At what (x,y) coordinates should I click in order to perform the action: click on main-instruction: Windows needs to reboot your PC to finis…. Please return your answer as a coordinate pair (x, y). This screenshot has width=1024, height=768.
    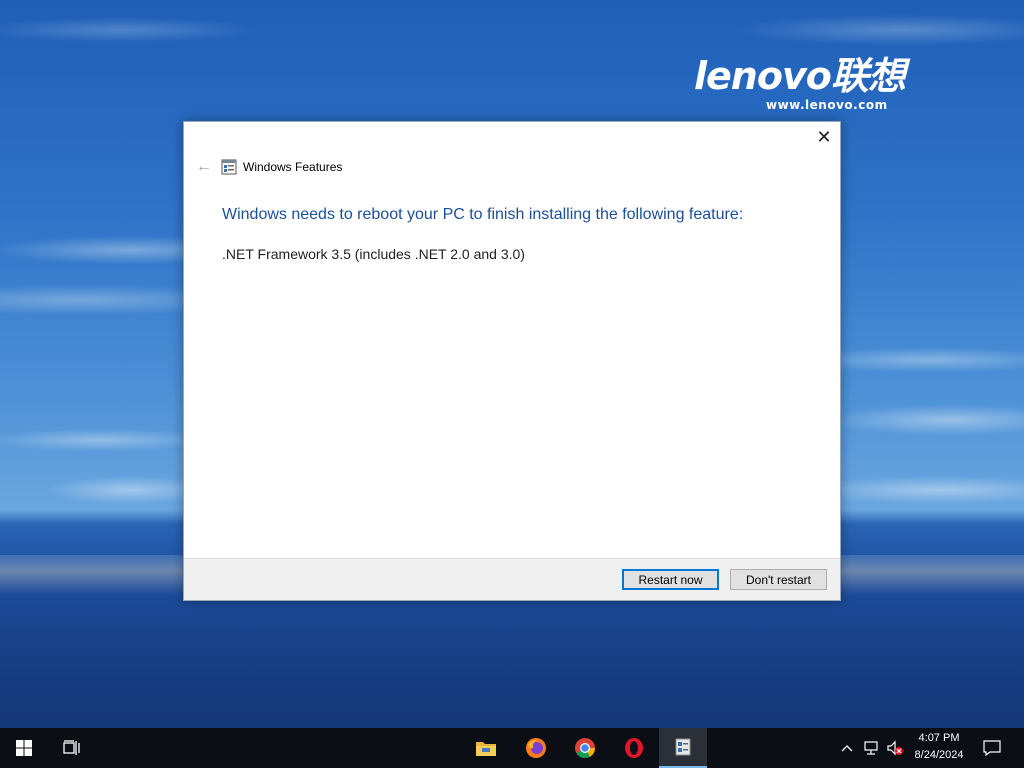
    Looking at the image, I should click on (483, 214).